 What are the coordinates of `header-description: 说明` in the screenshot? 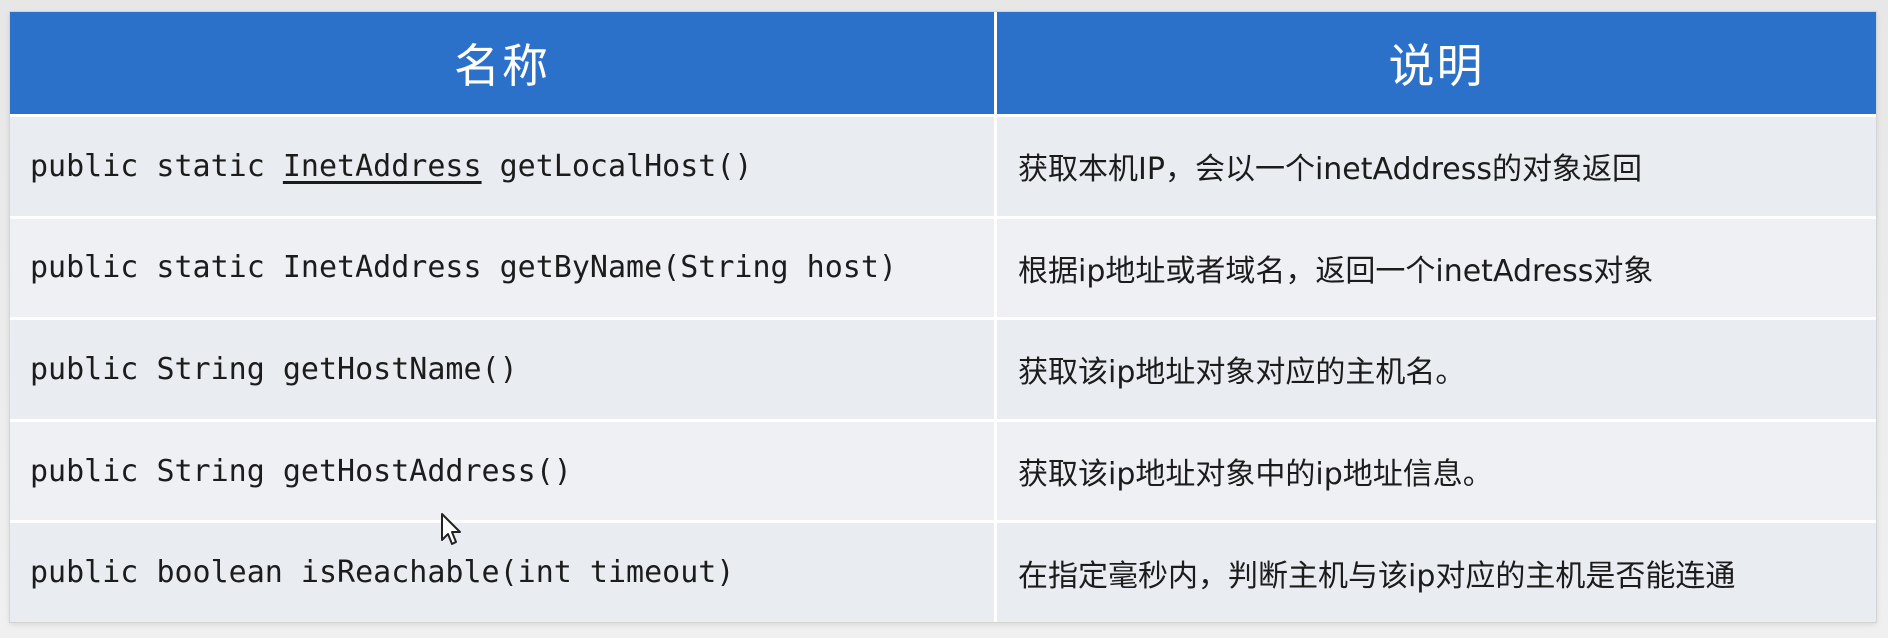 It's located at (1436, 66).